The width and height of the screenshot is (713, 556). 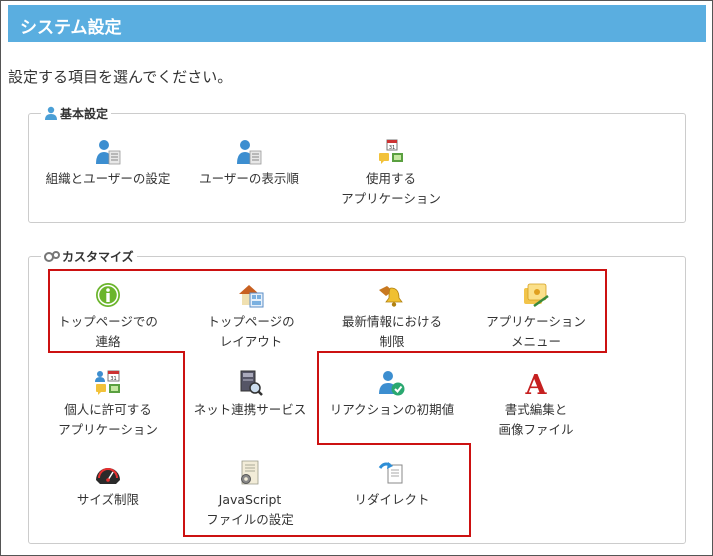 I want to click on personal-applications-label: 個人に許可する アプリケーション, so click(x=108, y=419).